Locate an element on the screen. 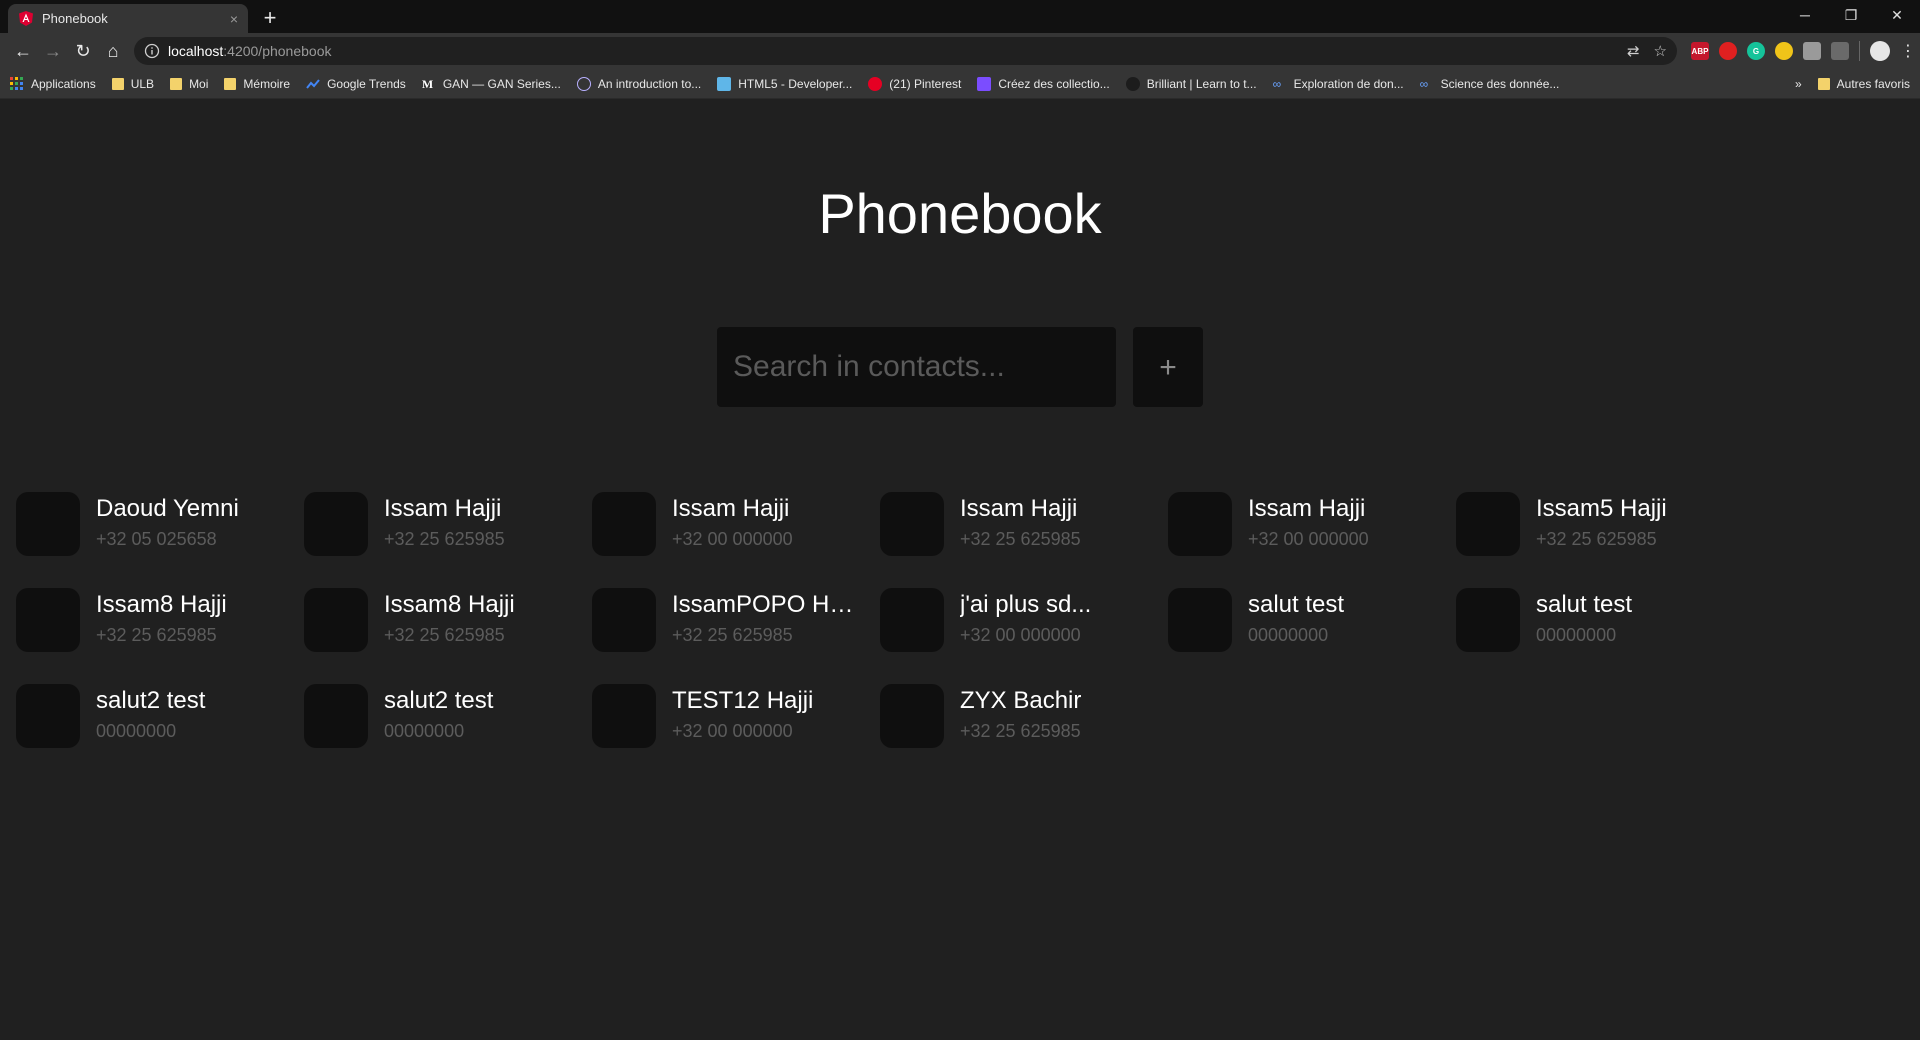  search-input is located at coordinates (916, 367).